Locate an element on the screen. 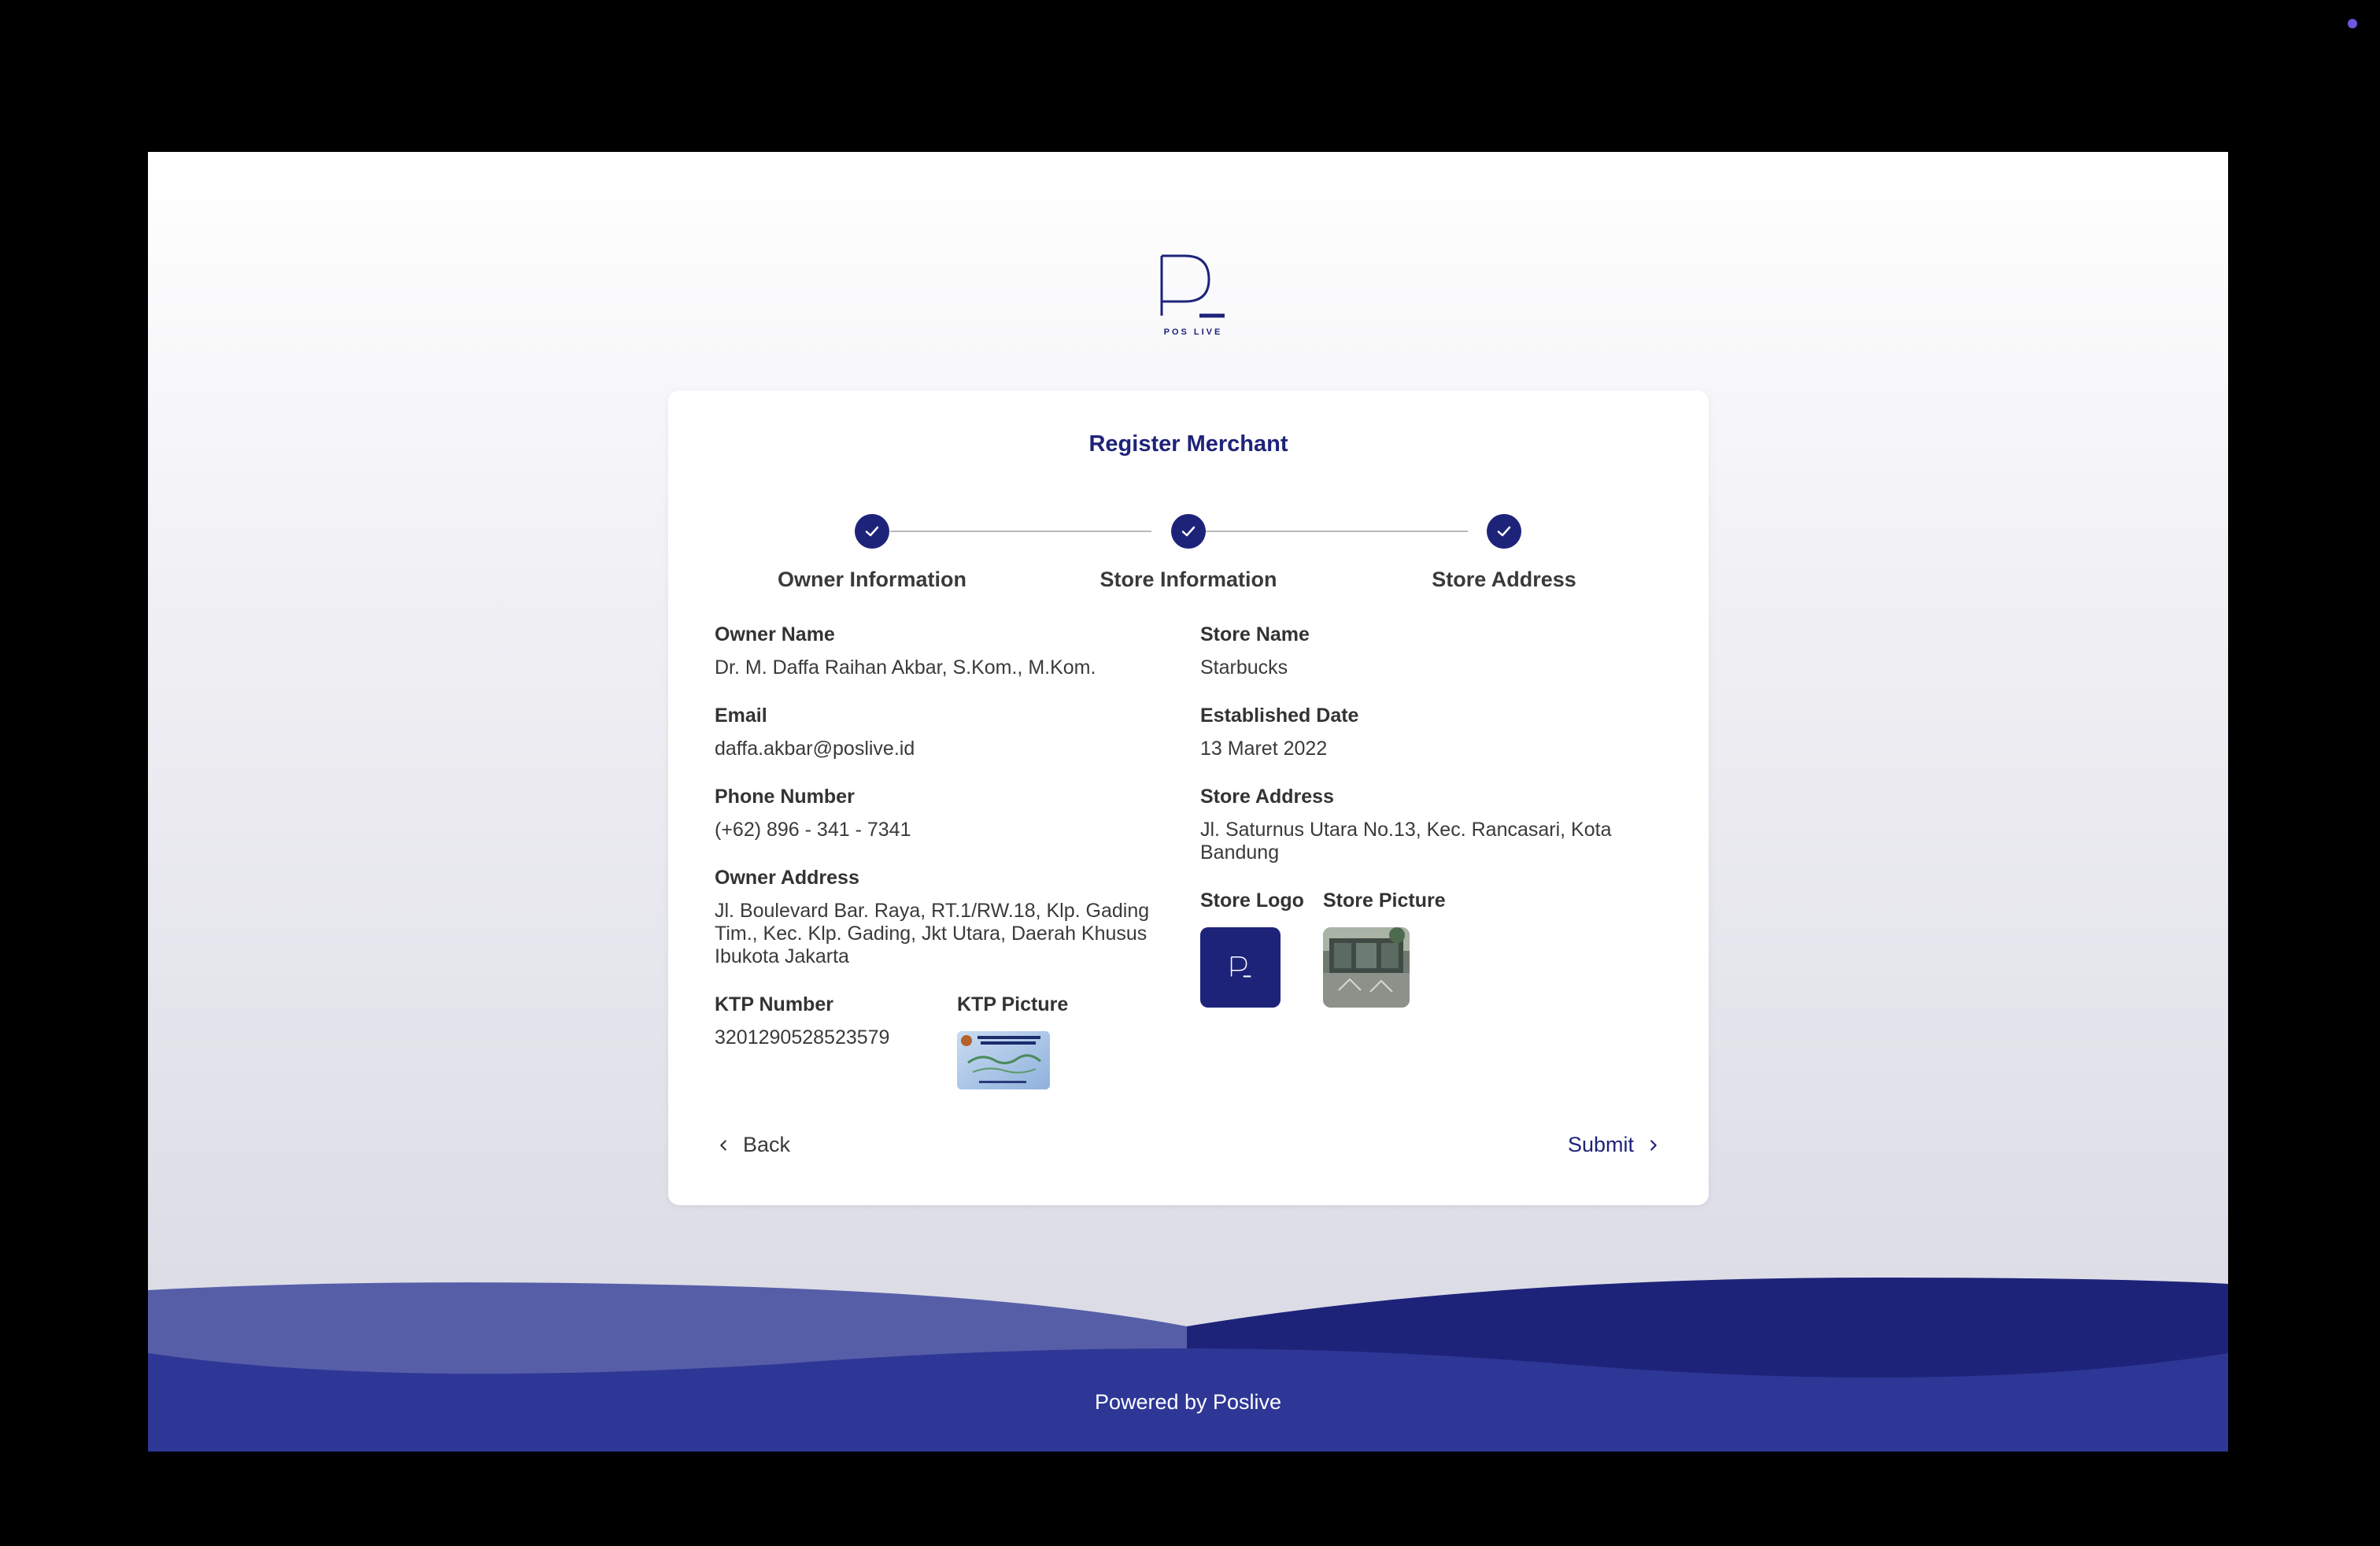 Image resolution: width=2380 pixels, height=1546 pixels. poslive-logo: POS LIVE is located at coordinates (1193, 295).